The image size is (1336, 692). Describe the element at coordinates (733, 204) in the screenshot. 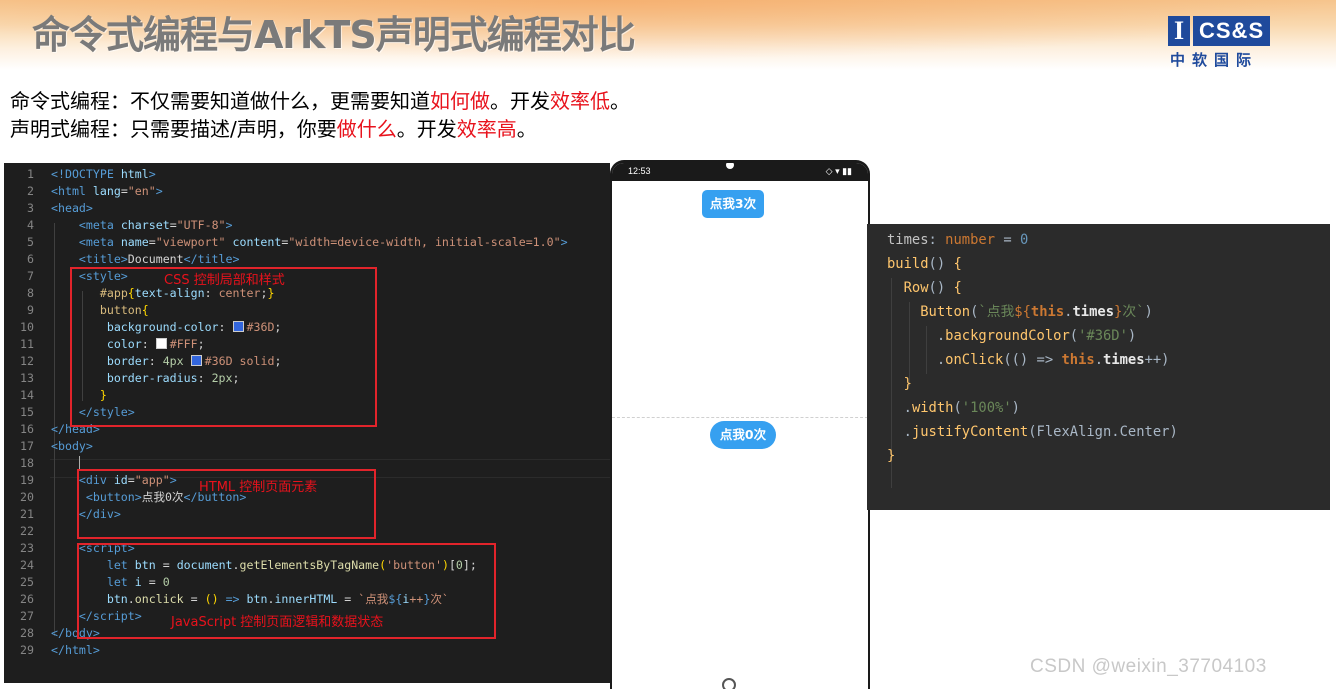

I see `click-counter-button-arkts: 点我3次` at that location.